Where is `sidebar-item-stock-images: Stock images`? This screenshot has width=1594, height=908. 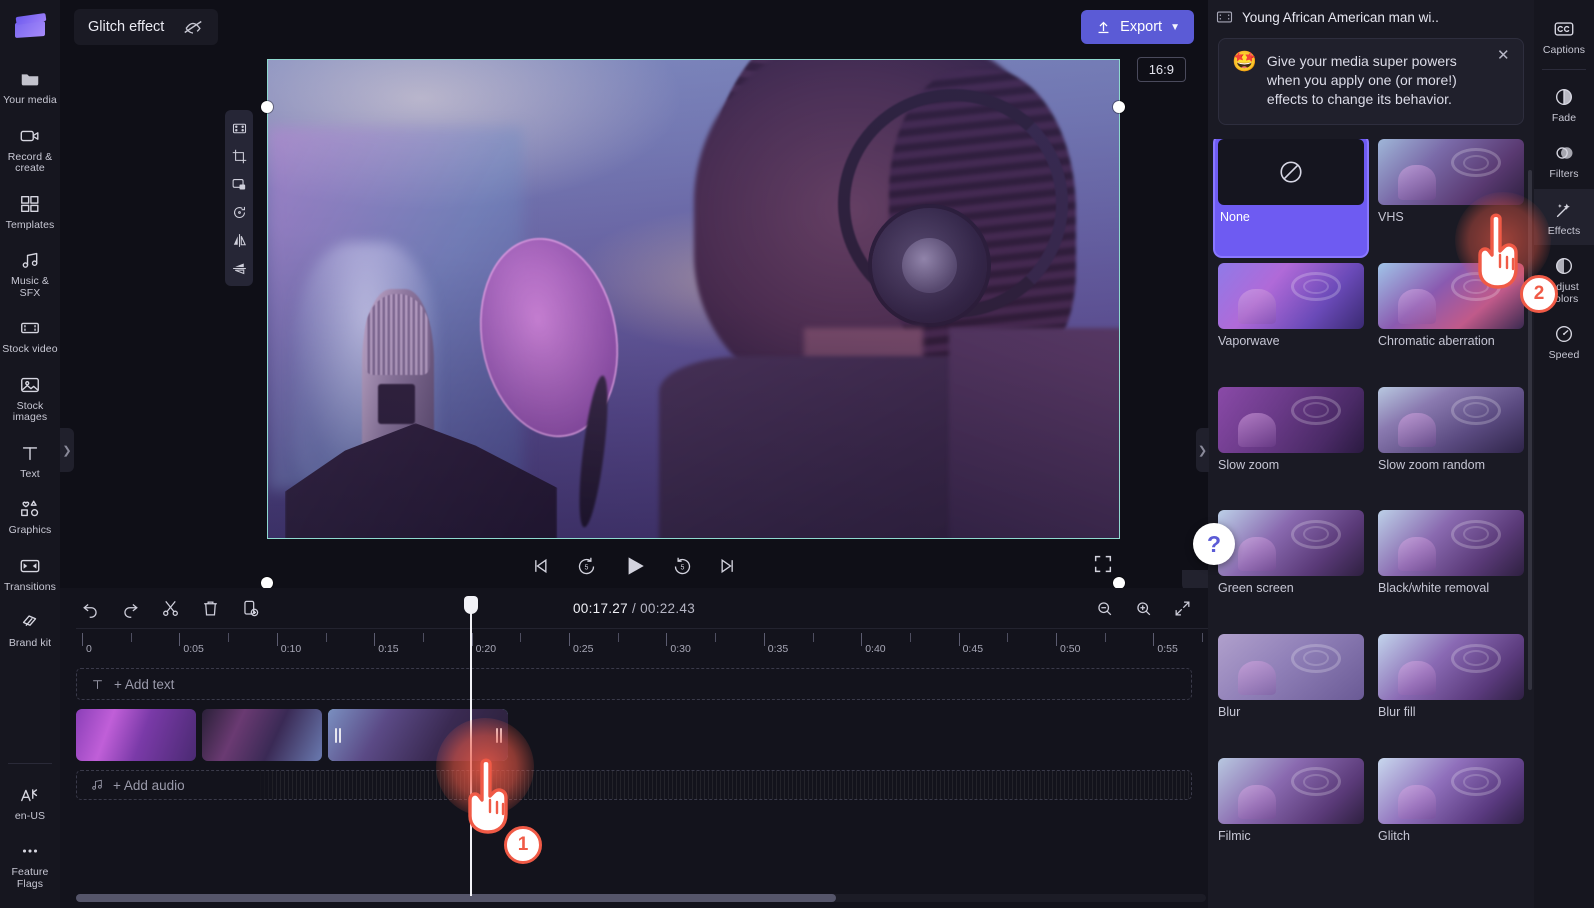
sidebar-item-stock-images: Stock images is located at coordinates (30, 398).